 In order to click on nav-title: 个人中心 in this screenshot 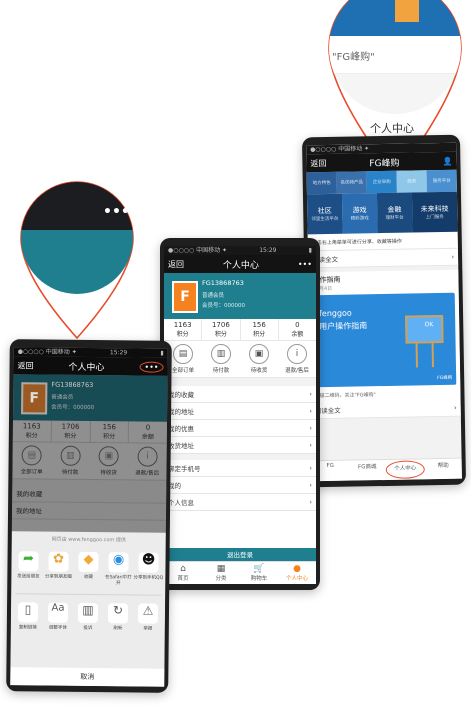, I will do `click(240, 265)`.